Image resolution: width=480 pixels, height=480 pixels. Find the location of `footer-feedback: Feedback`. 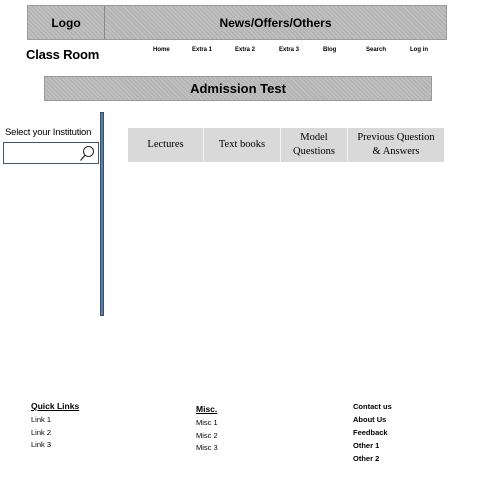

footer-feedback: Feedback is located at coordinates (372, 432).